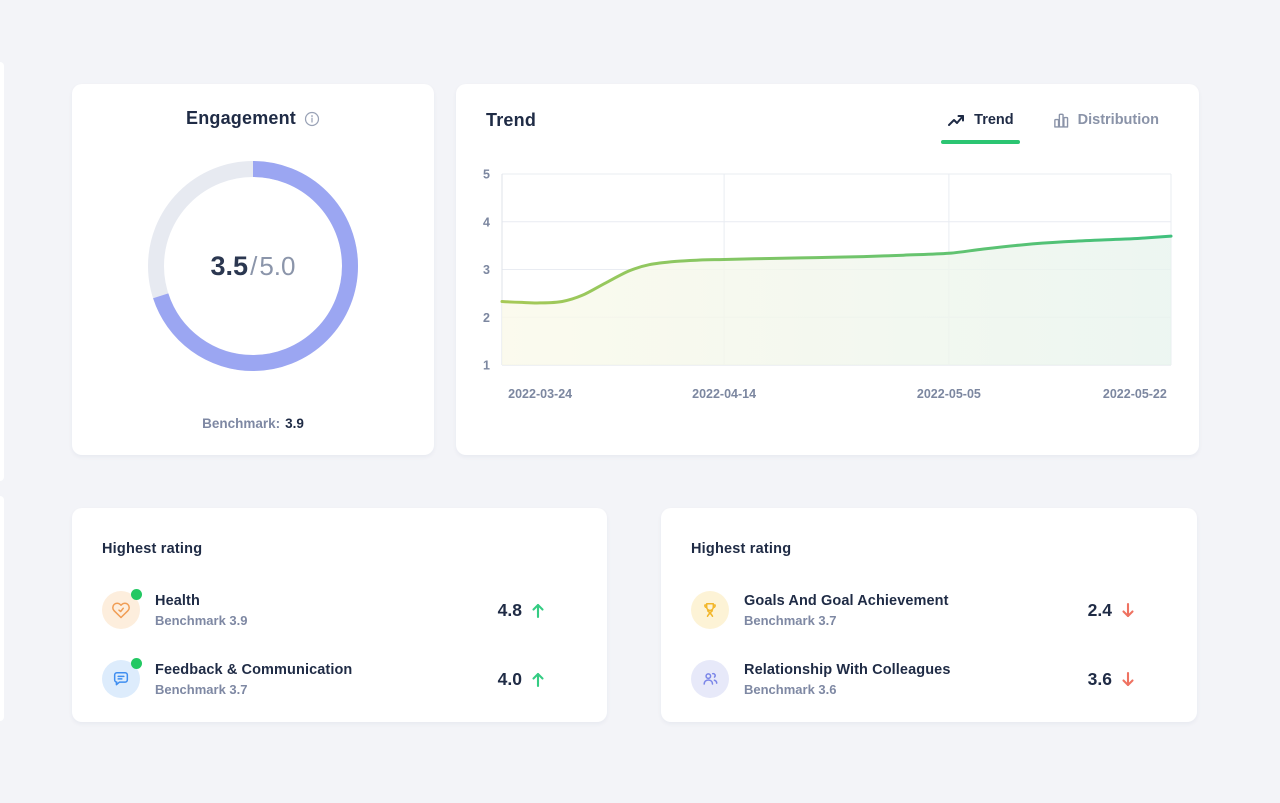  What do you see at coordinates (1099, 609) in the screenshot?
I see `rating-number: 2.4` at bounding box center [1099, 609].